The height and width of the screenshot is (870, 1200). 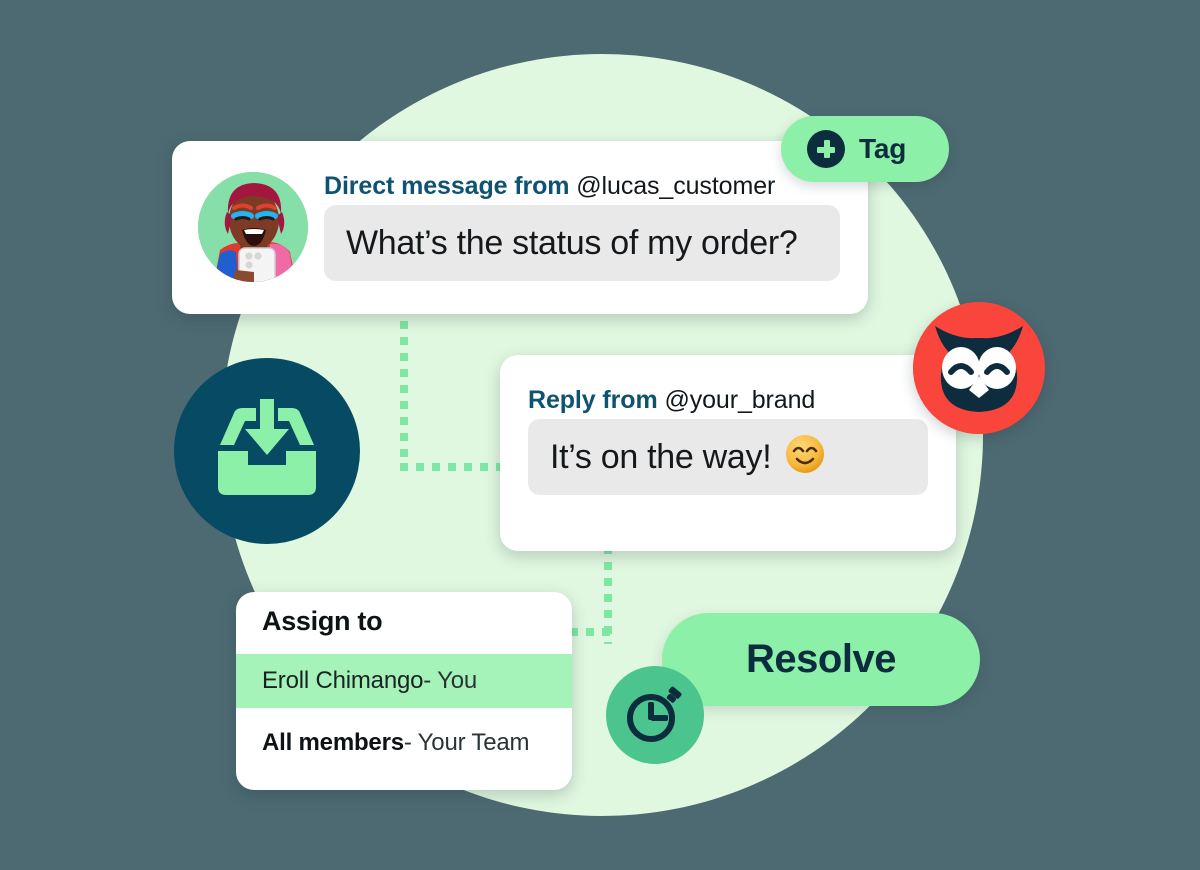 I want to click on direct-message-heading: Direct message from @lucas_customer, so click(x=549, y=186).